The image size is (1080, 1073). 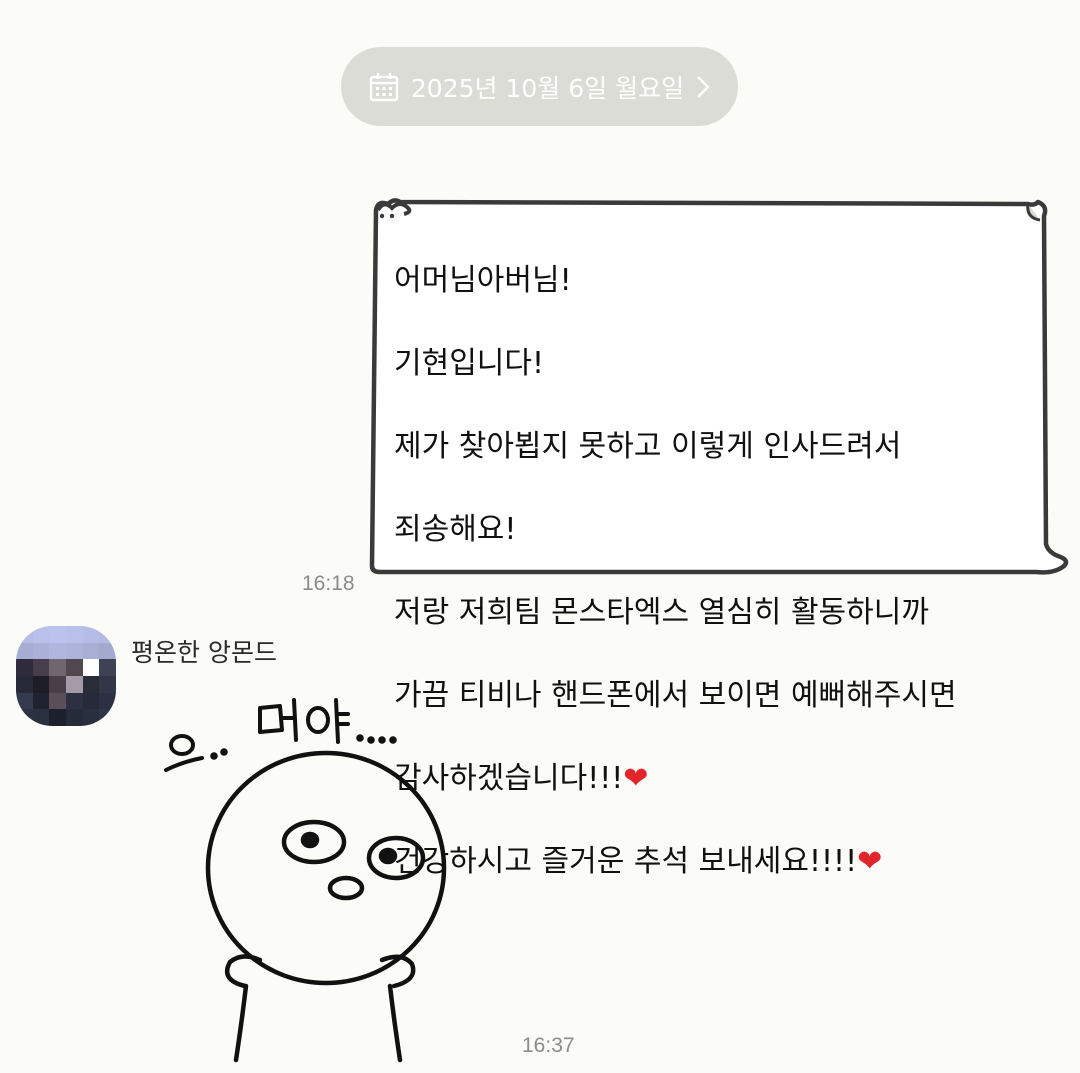 What do you see at coordinates (455, 529) in the screenshot?
I see `message-line: 죄송해요!` at bounding box center [455, 529].